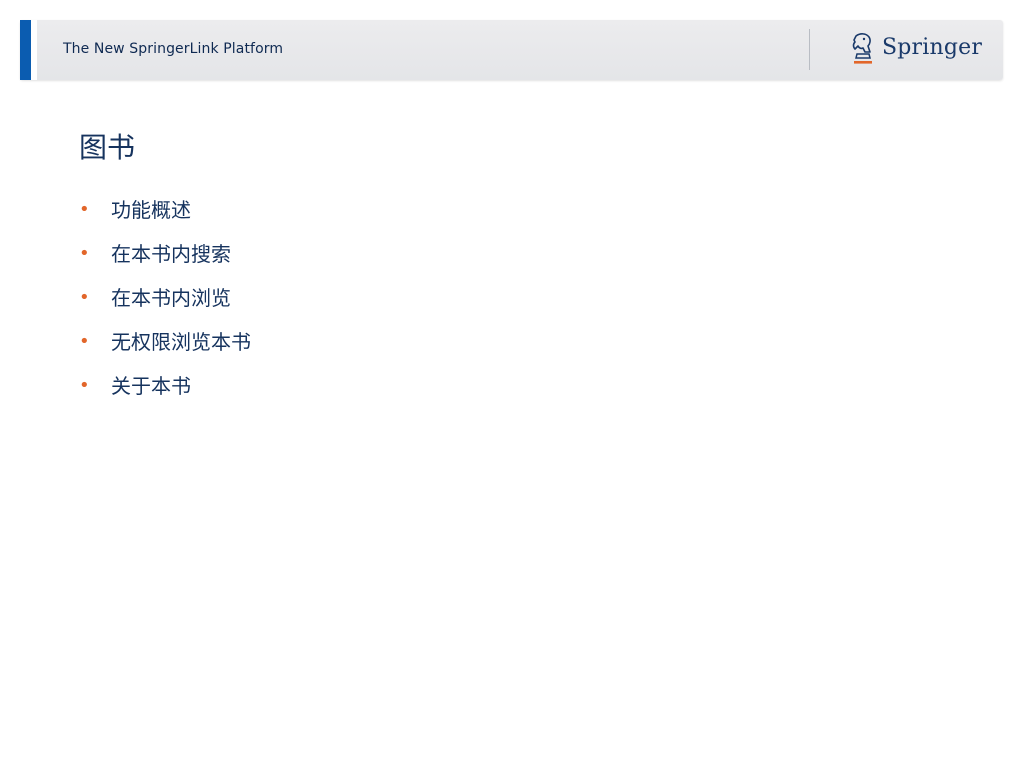 The width and height of the screenshot is (1024, 768). Describe the element at coordinates (862, 48) in the screenshot. I see `chess-knight-icon` at that location.